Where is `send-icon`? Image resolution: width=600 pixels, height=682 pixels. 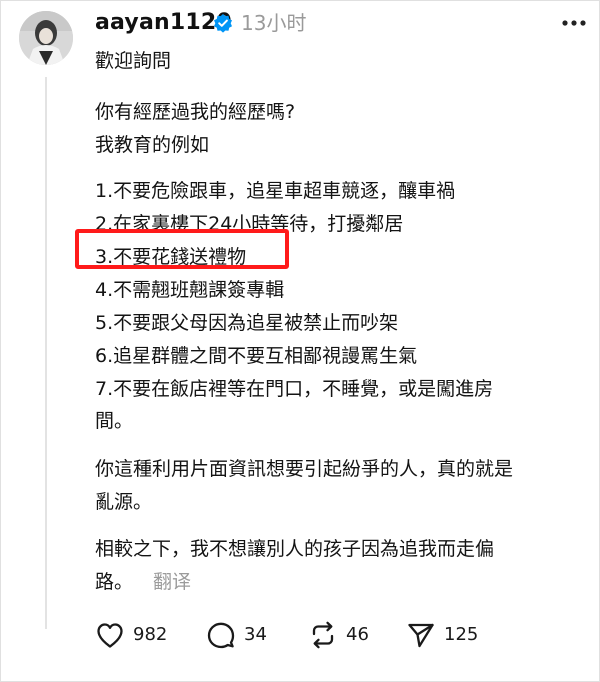 send-icon is located at coordinates (421, 635).